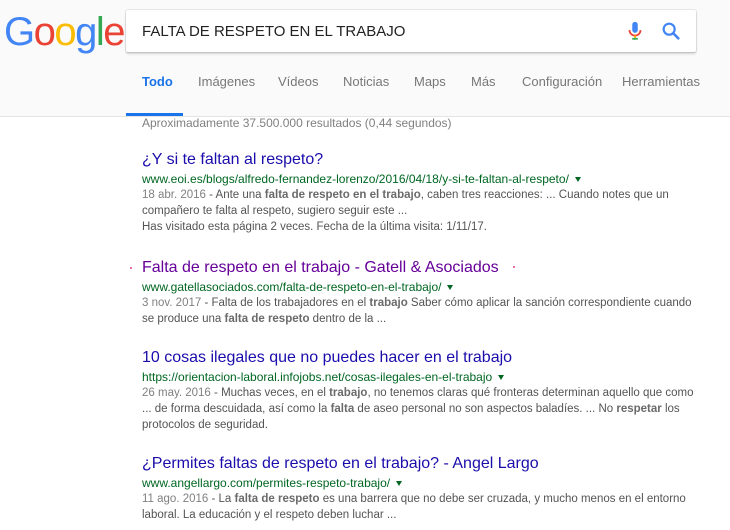 The width and height of the screenshot is (730, 530). I want to click on logo-letter: l, so click(100, 32).